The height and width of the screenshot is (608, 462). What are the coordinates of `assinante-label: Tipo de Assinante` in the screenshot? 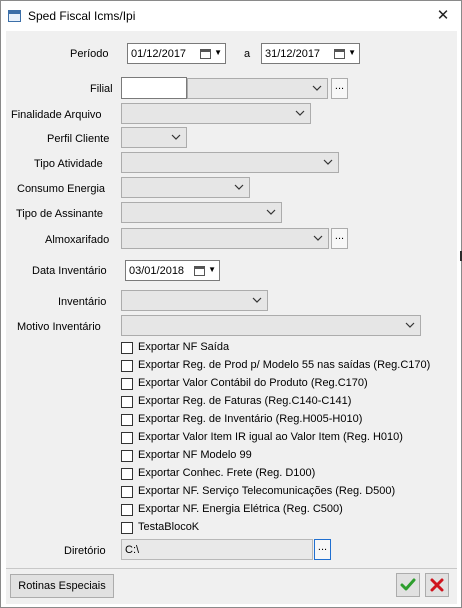 It's located at (60, 214).